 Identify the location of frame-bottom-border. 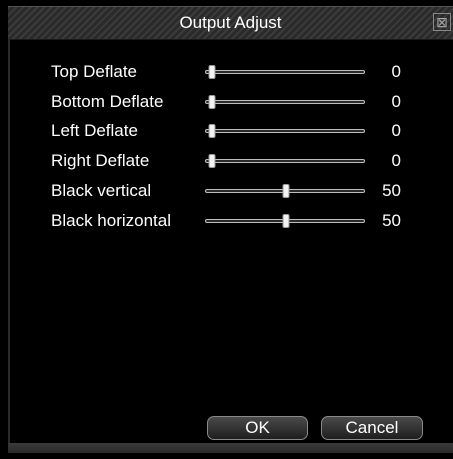
(230, 448).